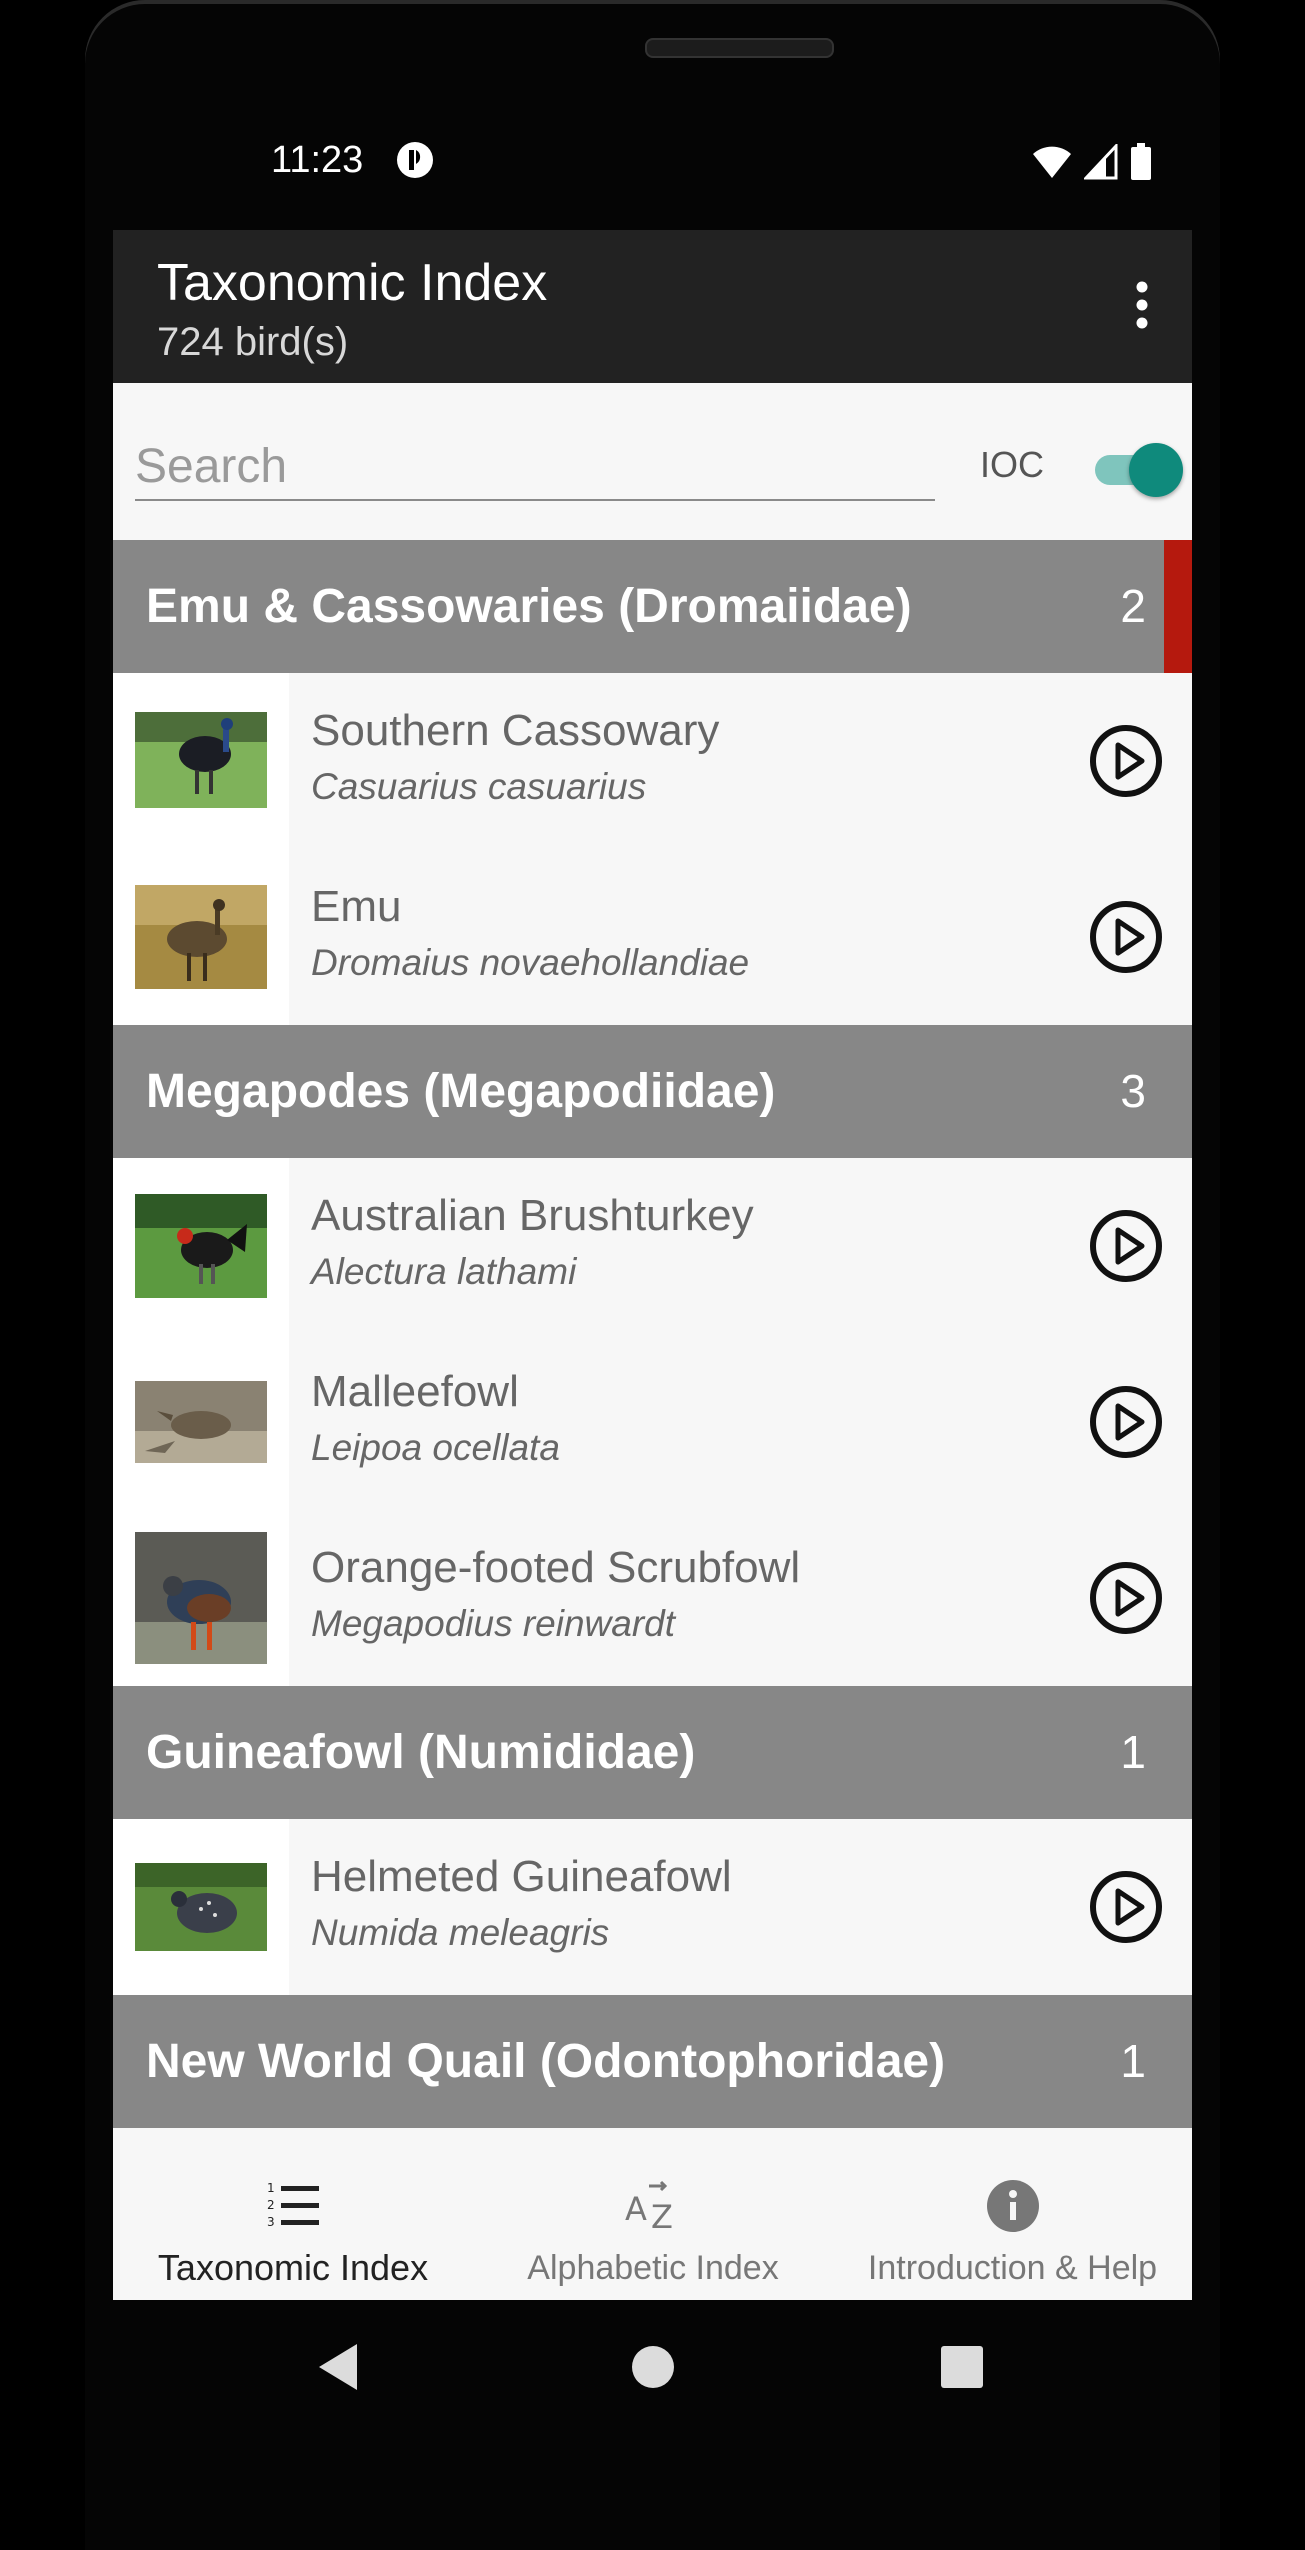 The image size is (1305, 2550). I want to click on system-navigation-bar, so click(652, 2365).